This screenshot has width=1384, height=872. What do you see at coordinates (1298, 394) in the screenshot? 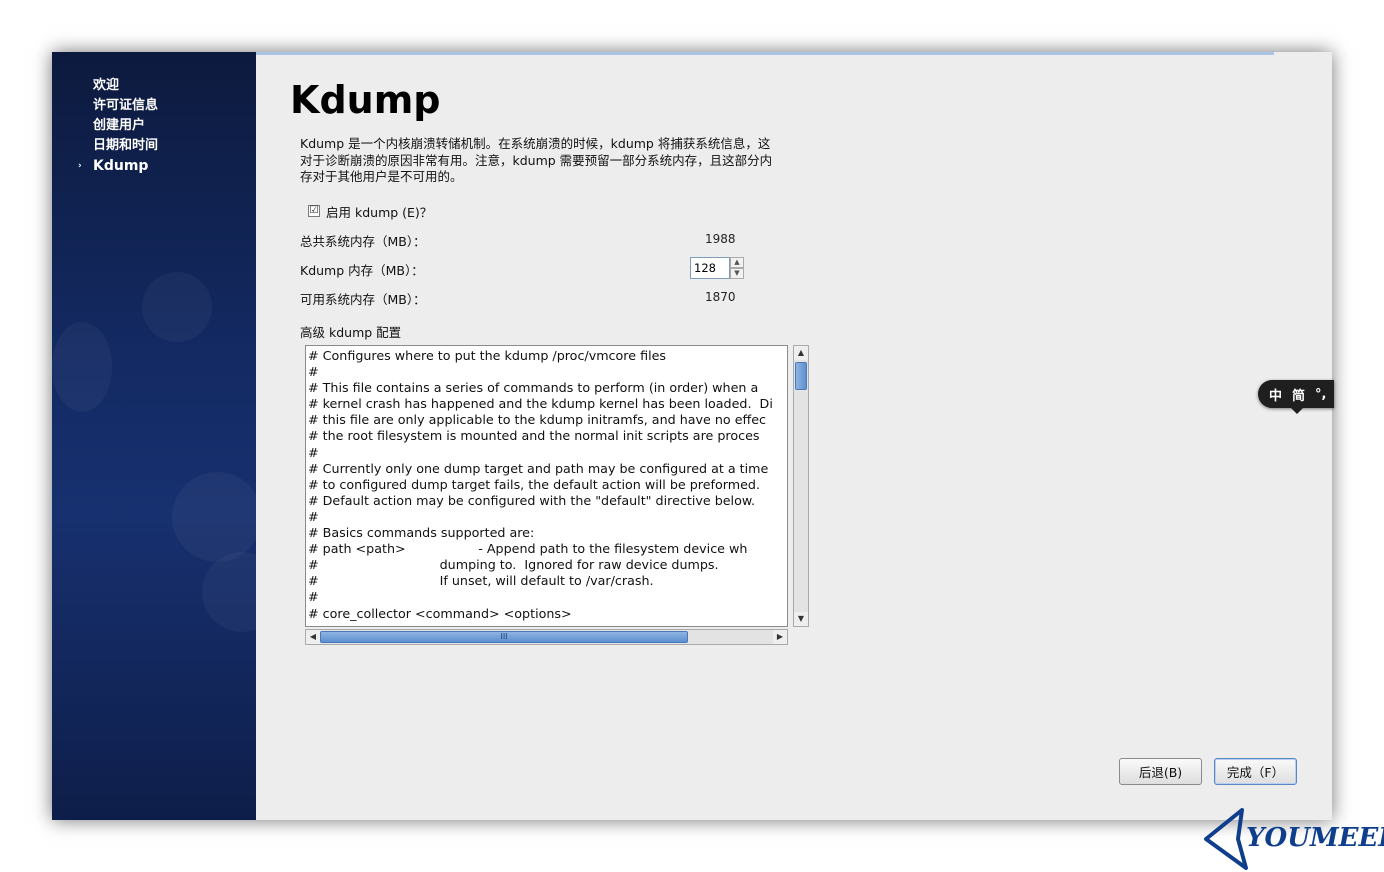
I see `ime-simplified-mode: 简` at bounding box center [1298, 394].